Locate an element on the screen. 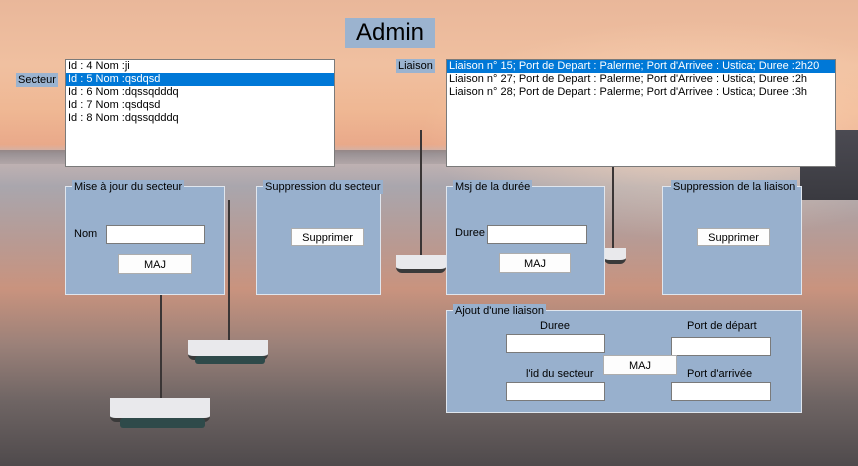 This screenshot has width=858, height=466. port-arrivee-label: Port d'arrivée is located at coordinates (720, 374).